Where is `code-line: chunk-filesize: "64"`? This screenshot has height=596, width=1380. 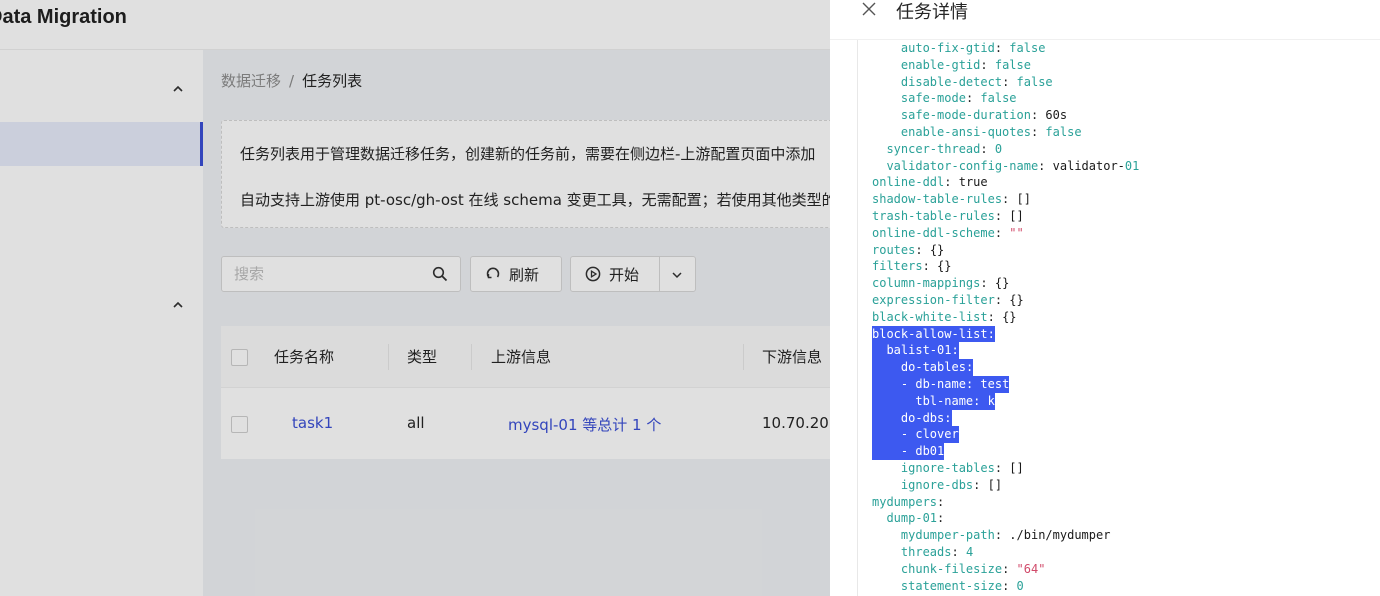
code-line: chunk-filesize: "64" is located at coordinates (973, 568).